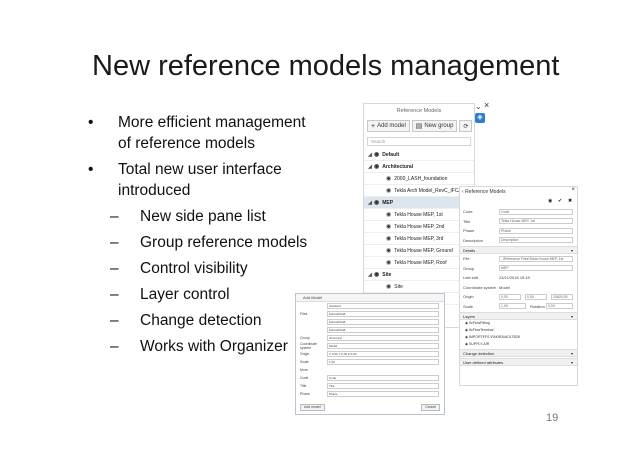 The height and width of the screenshot is (451, 638). What do you see at coordinates (536, 240) in the screenshot?
I see `description-field: Description` at bounding box center [536, 240].